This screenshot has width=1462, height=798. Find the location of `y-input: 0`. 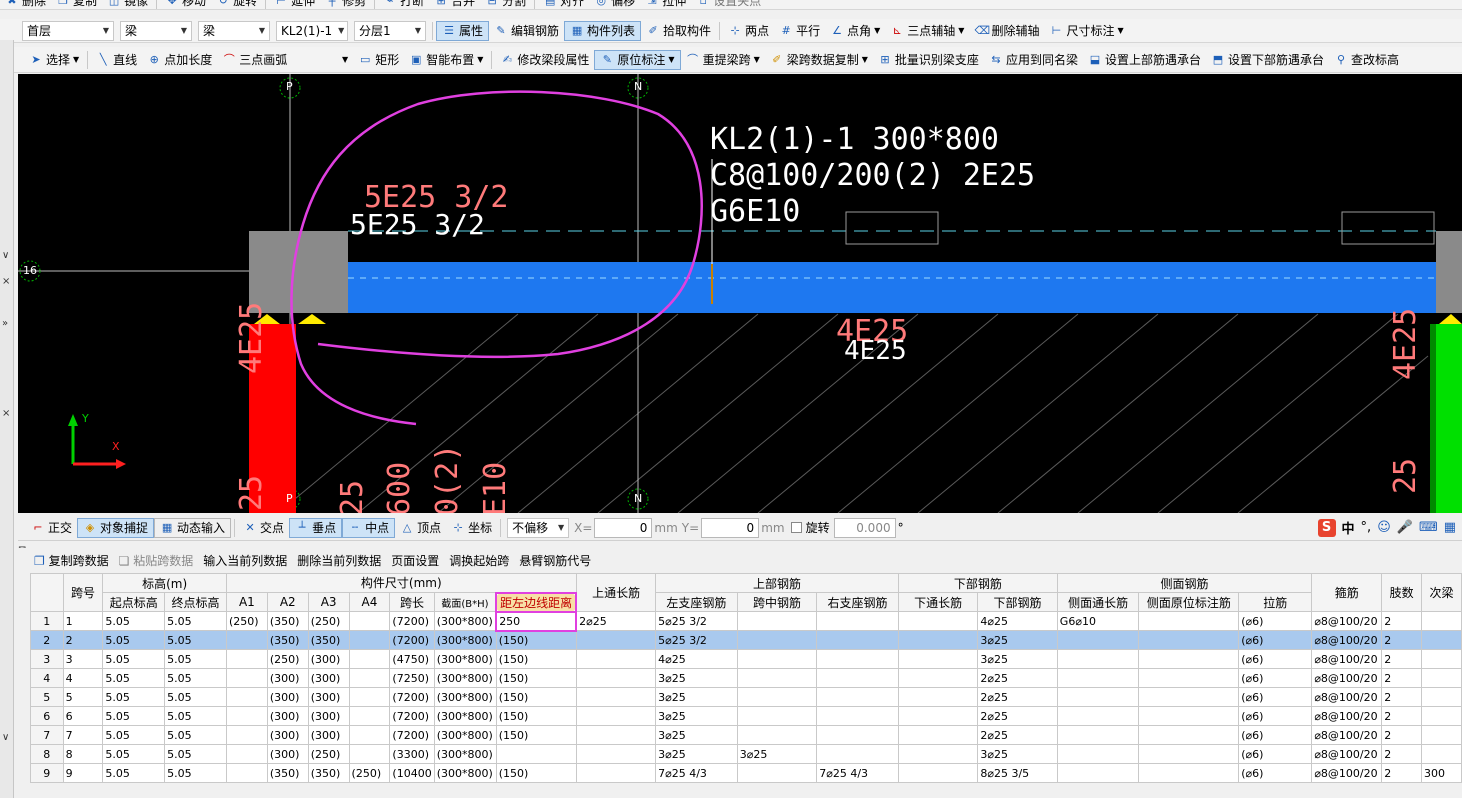

y-input: 0 is located at coordinates (730, 527).